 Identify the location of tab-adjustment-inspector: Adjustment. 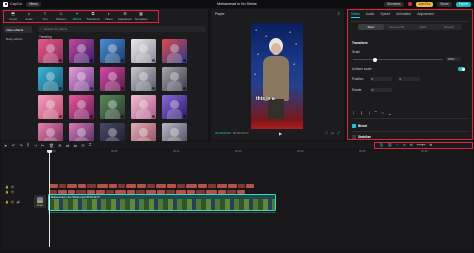
(425, 15).